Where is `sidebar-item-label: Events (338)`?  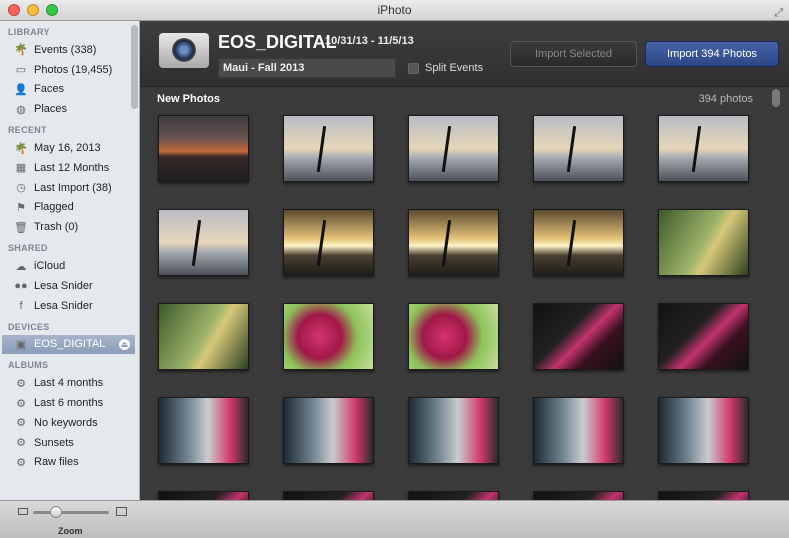 sidebar-item-label: Events (338) is located at coordinates (65, 49).